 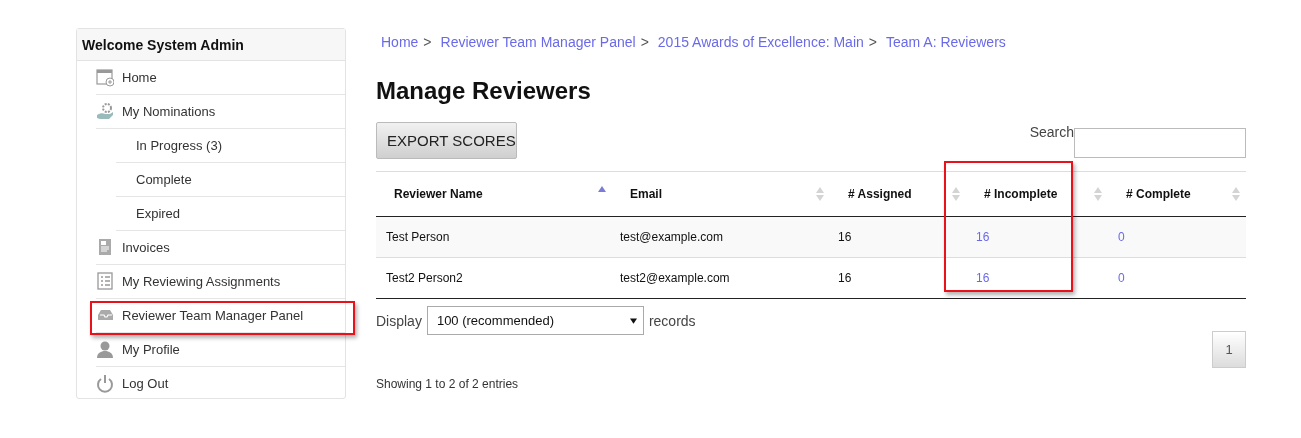 What do you see at coordinates (220, 350) in the screenshot?
I see `sidebar-item: My Profile` at bounding box center [220, 350].